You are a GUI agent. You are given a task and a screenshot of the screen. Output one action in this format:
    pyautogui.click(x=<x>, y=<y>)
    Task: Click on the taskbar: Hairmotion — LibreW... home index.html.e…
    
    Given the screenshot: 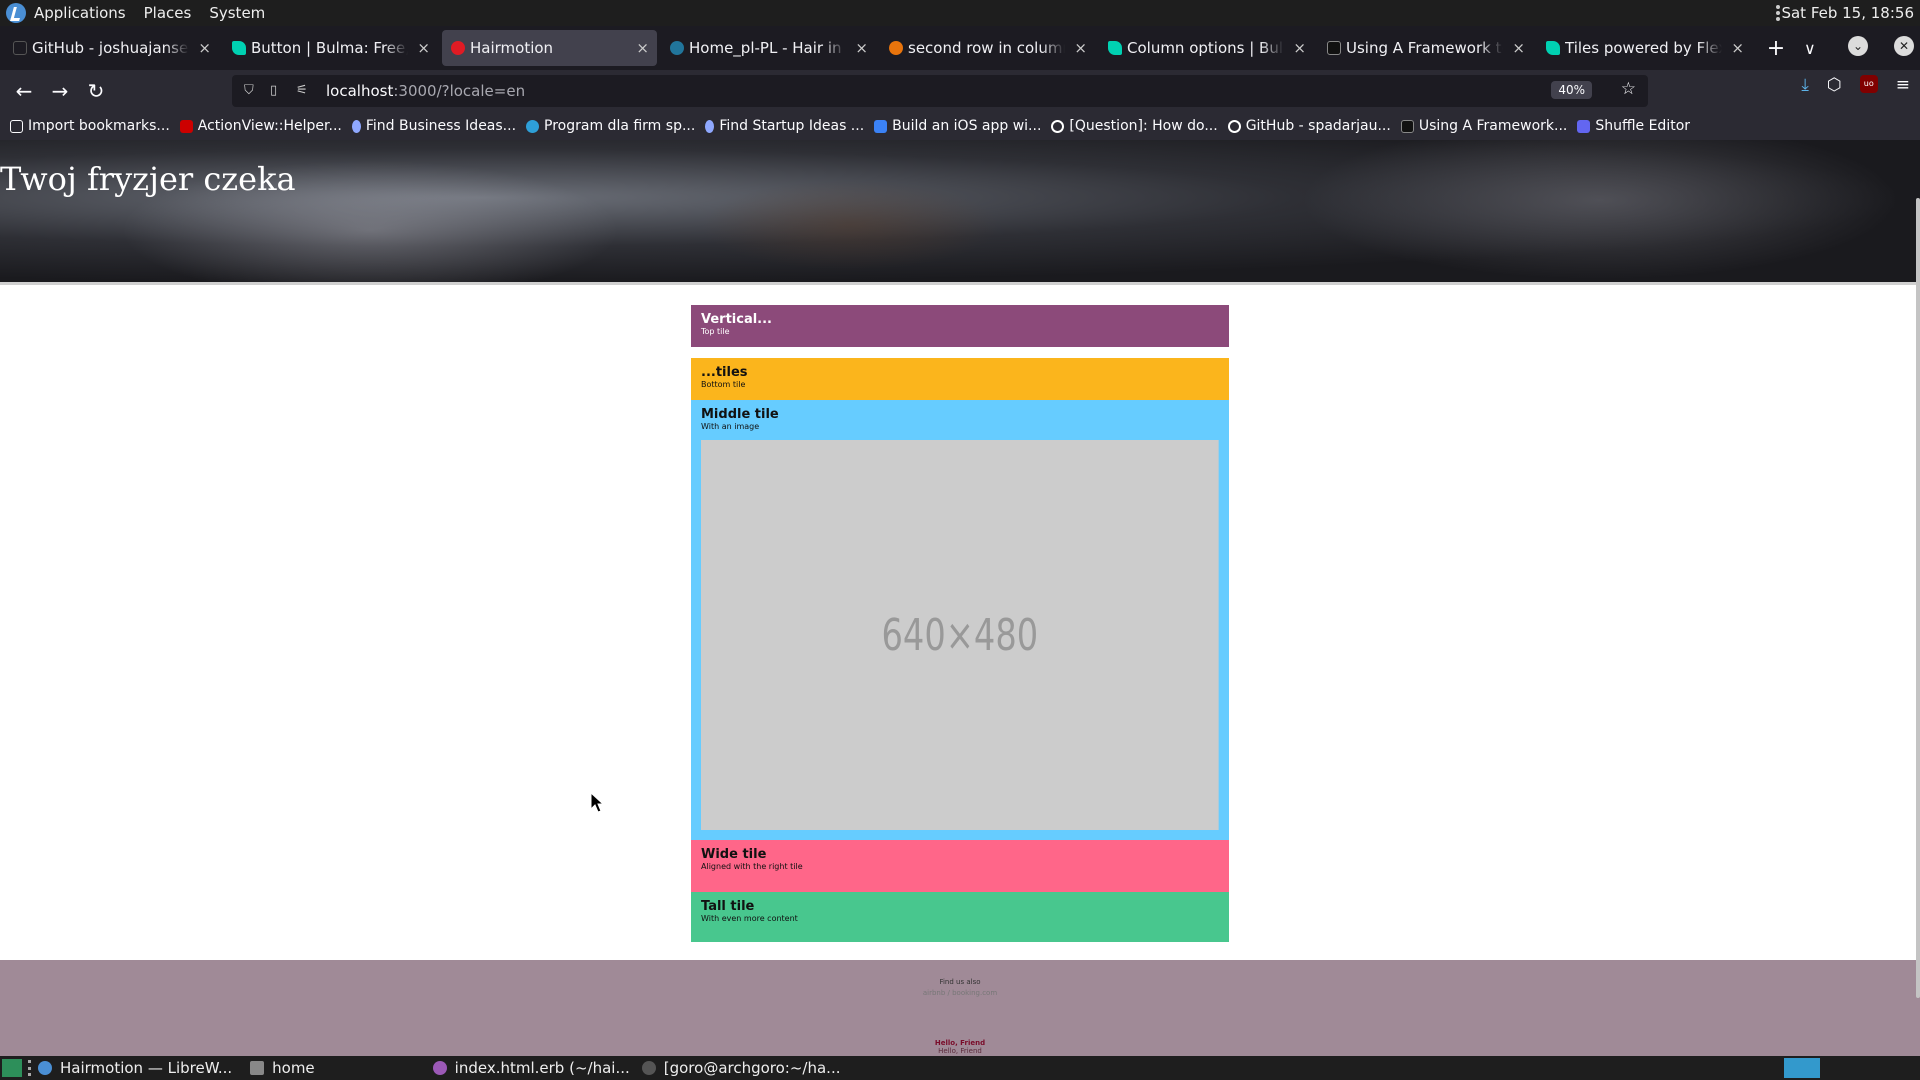 What is the action you would take?
    pyautogui.click(x=960, y=1068)
    